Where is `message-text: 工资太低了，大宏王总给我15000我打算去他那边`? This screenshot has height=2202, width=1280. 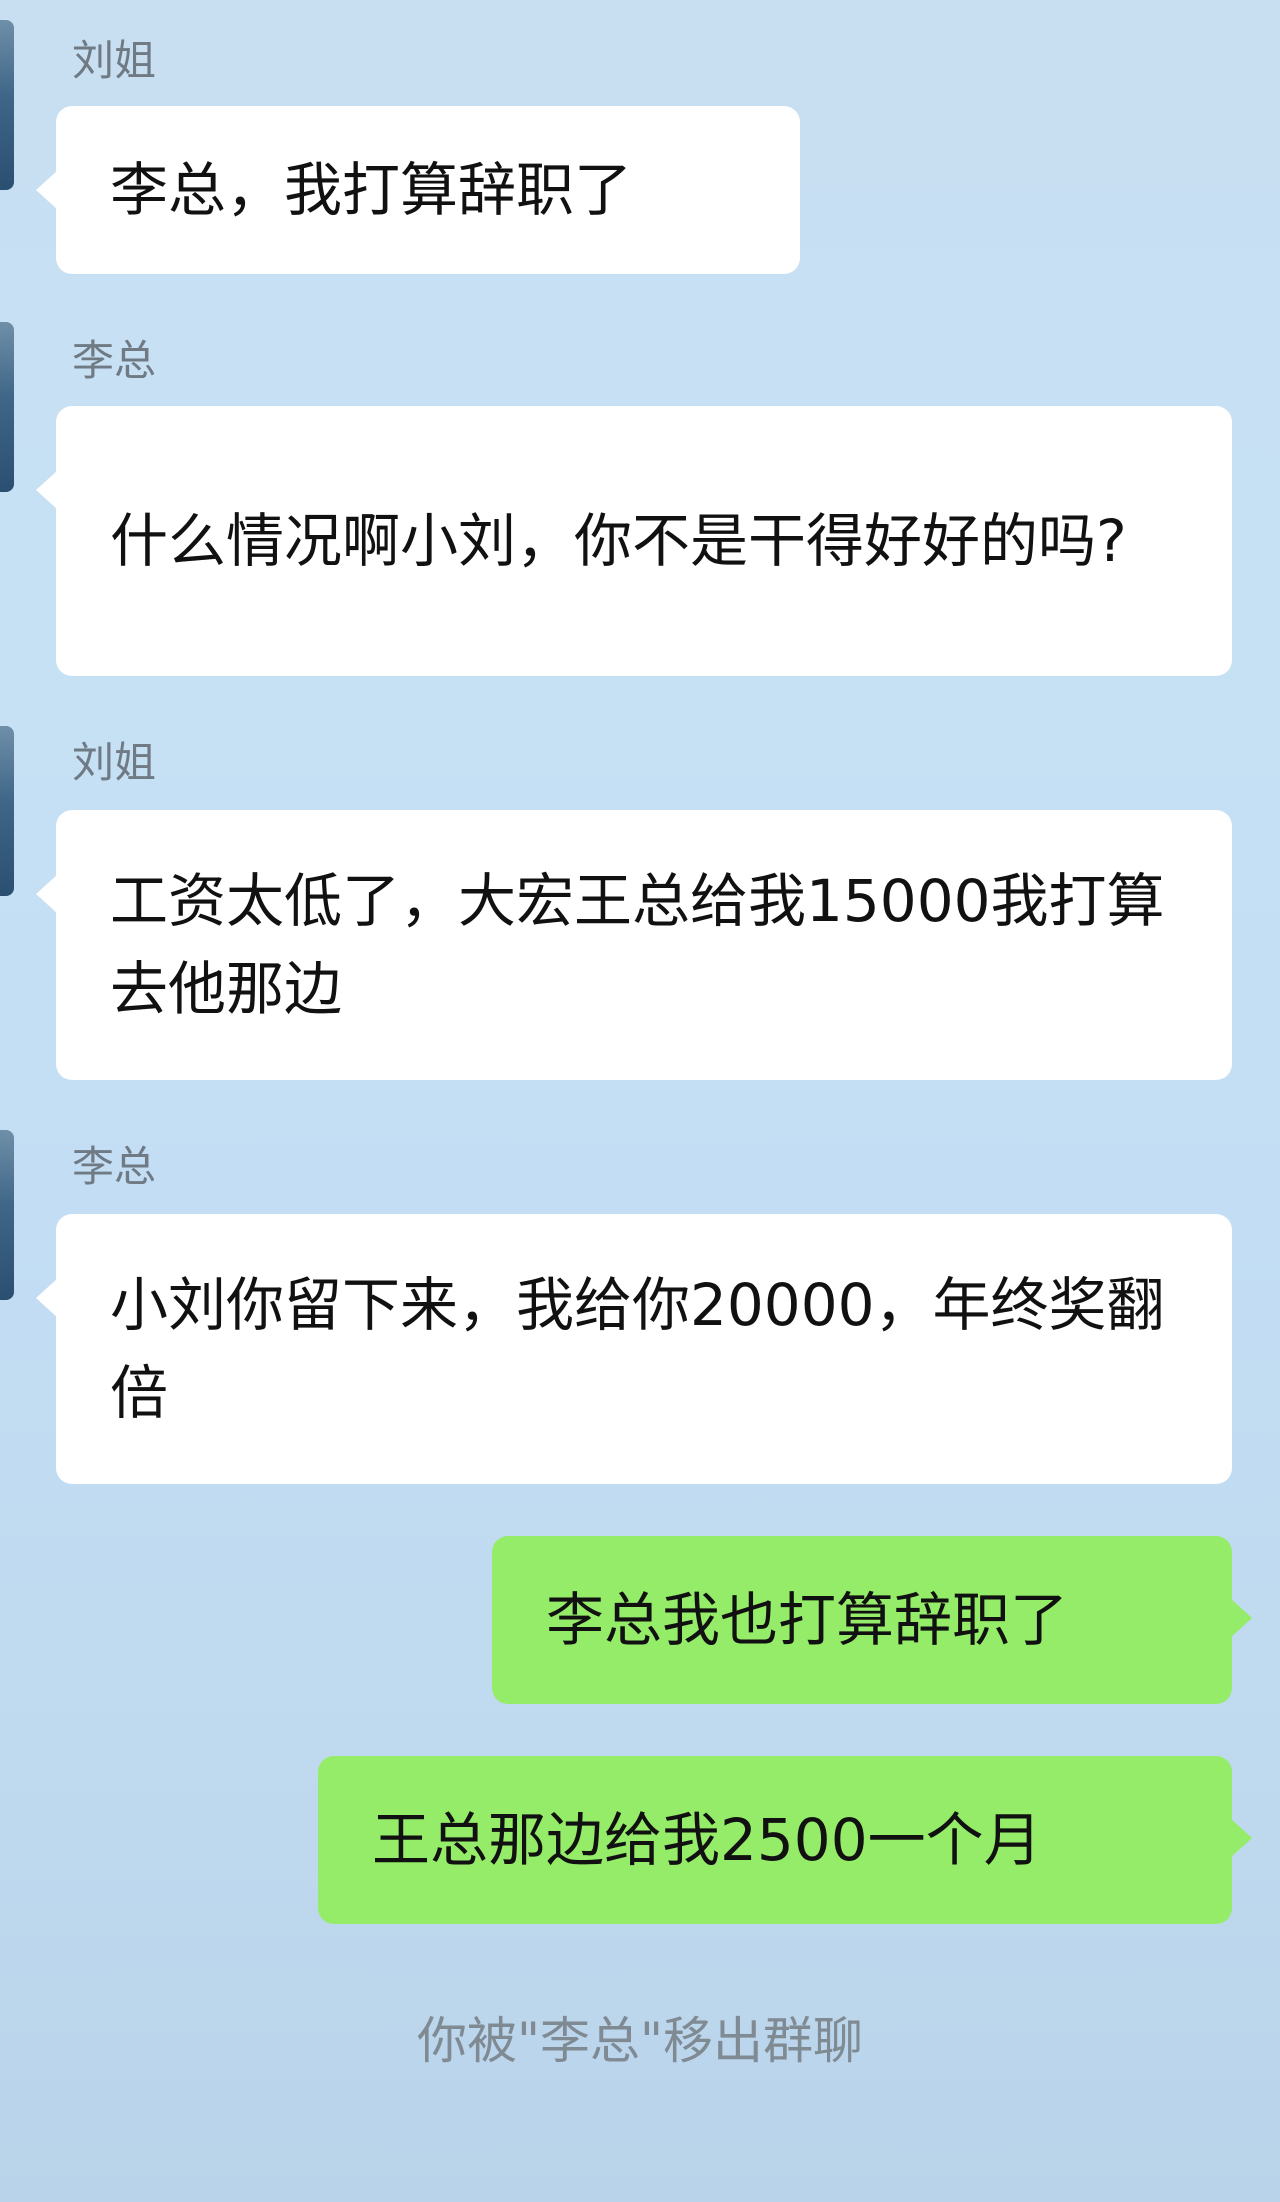 message-text: 工资太低了，大宏王总给我15000我打算去他那边 is located at coordinates (637, 945).